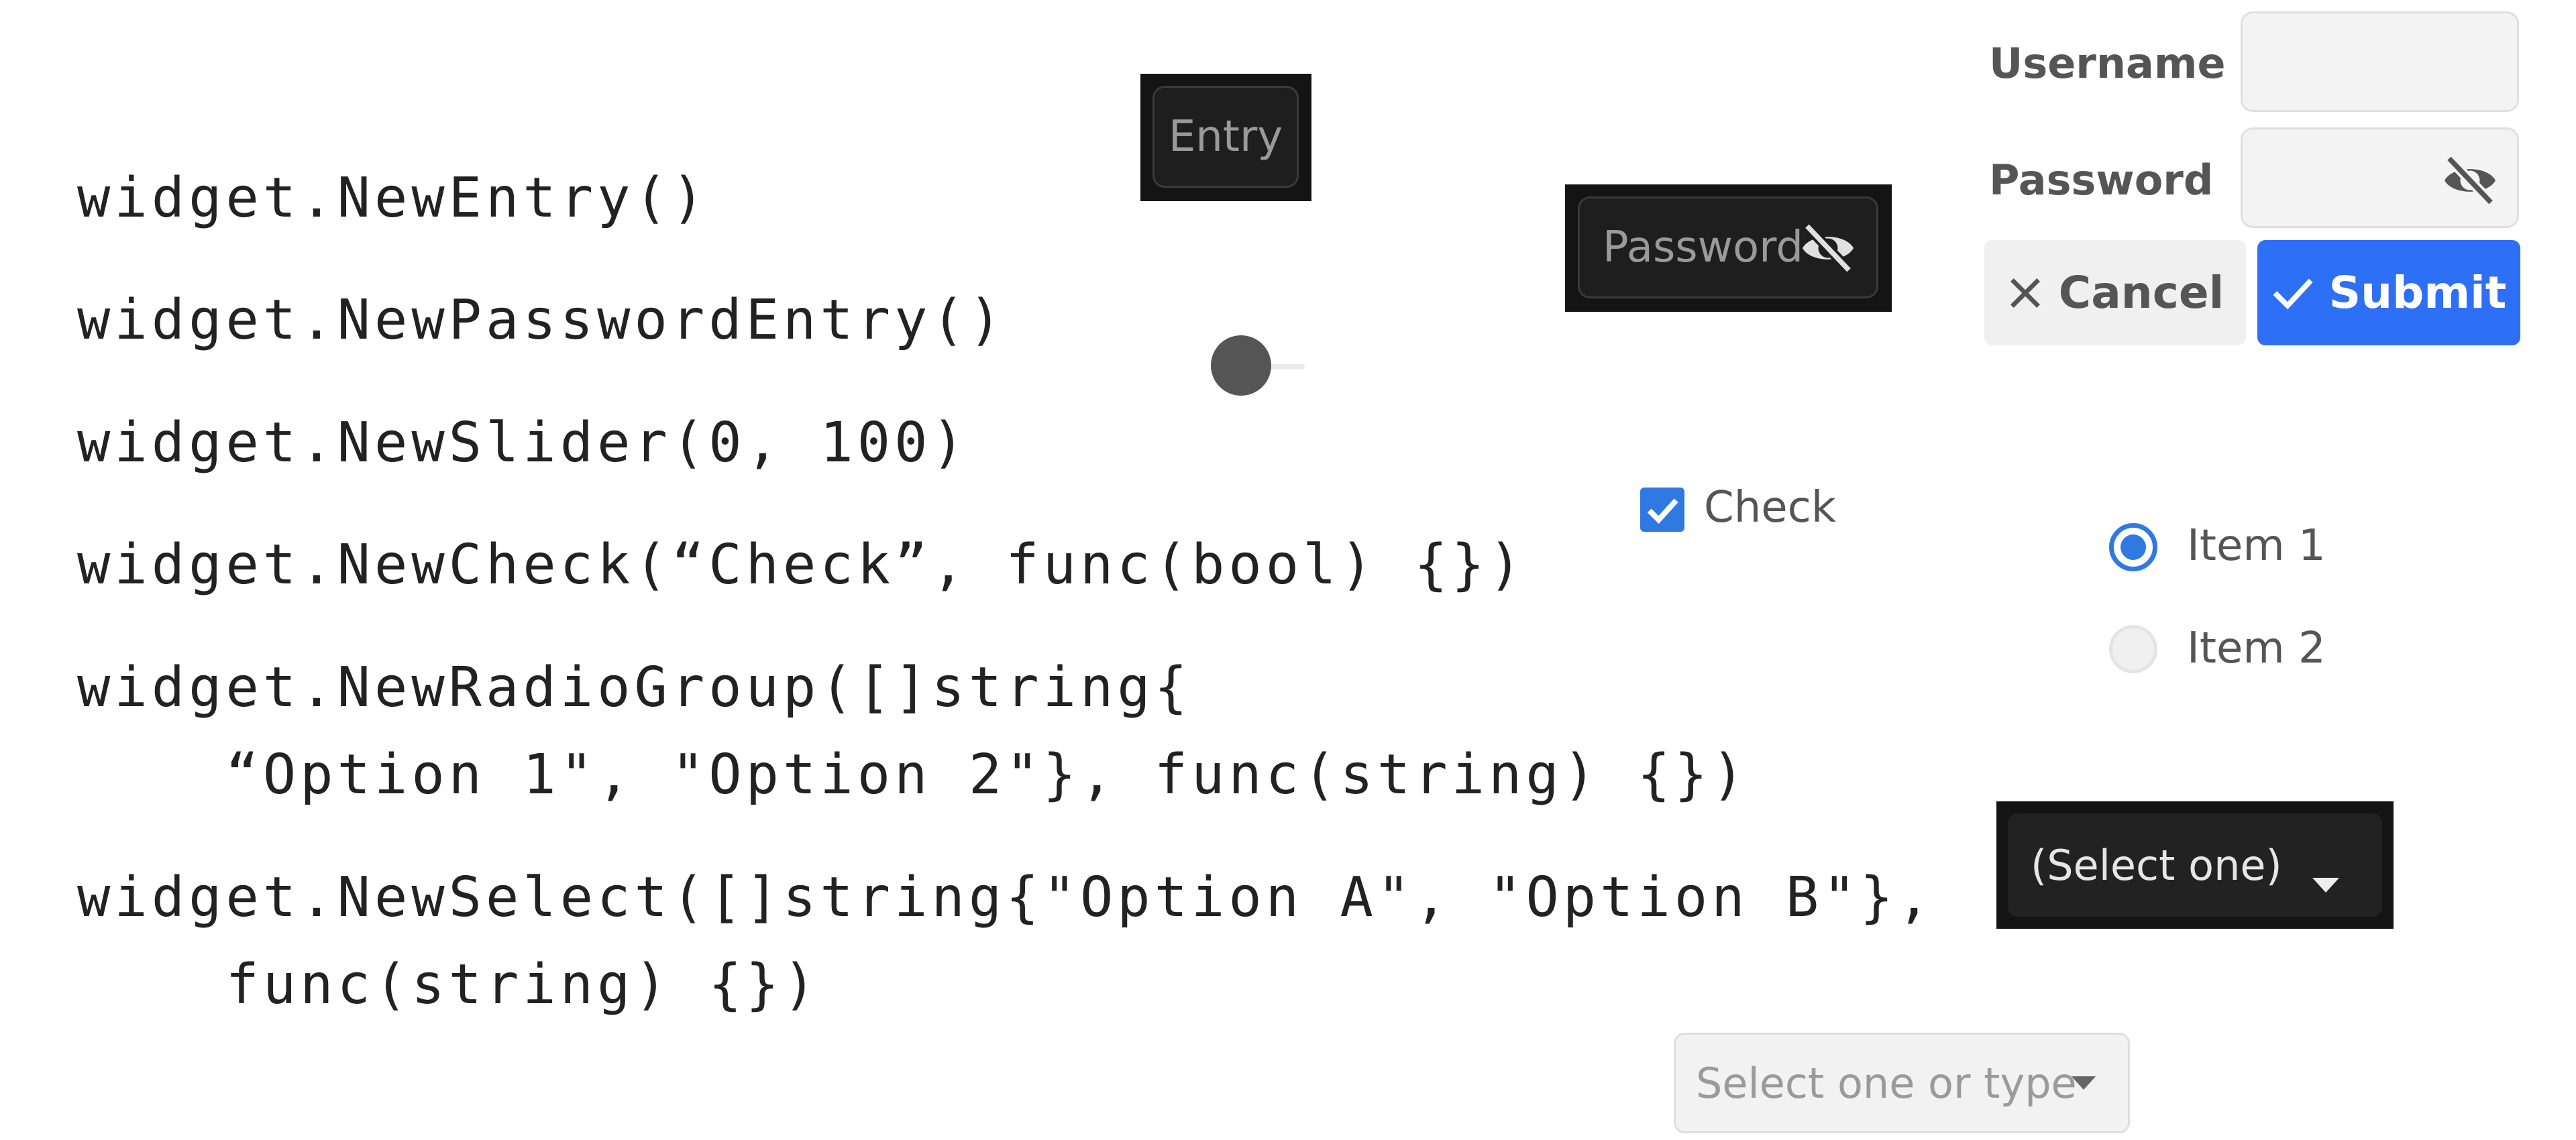 This screenshot has height=1140, width=2576. I want to click on cancel-button: Cancel, so click(2115, 292).